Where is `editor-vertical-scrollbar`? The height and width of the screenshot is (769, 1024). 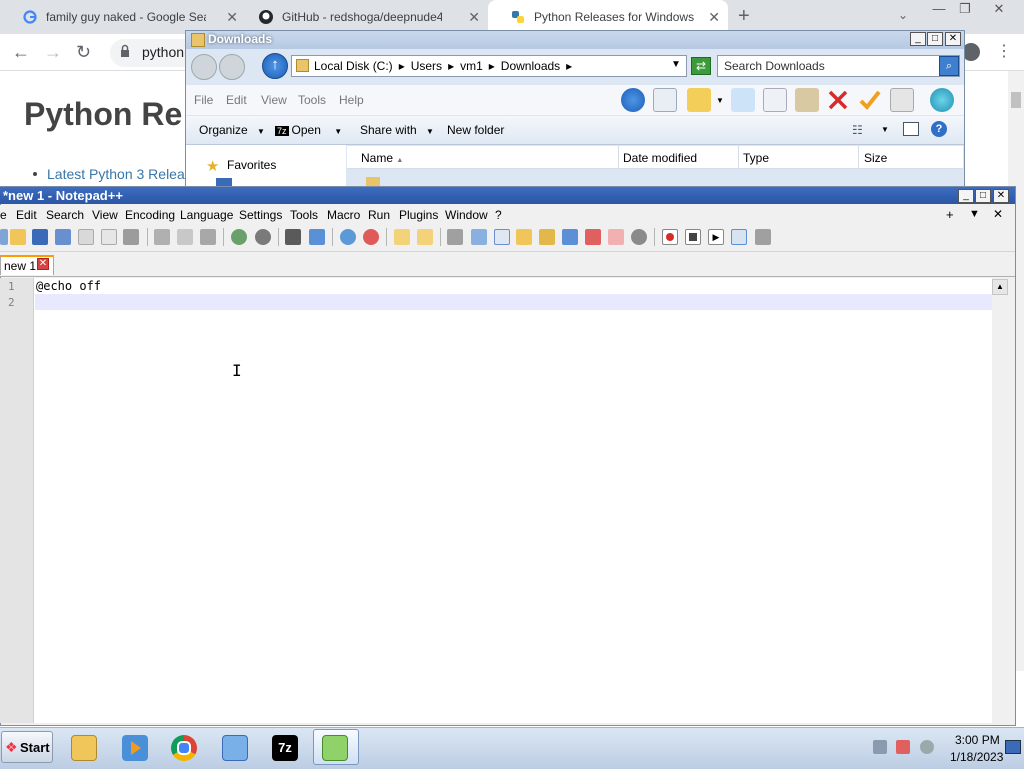
editor-vertical-scrollbar is located at coordinates (1000, 500).